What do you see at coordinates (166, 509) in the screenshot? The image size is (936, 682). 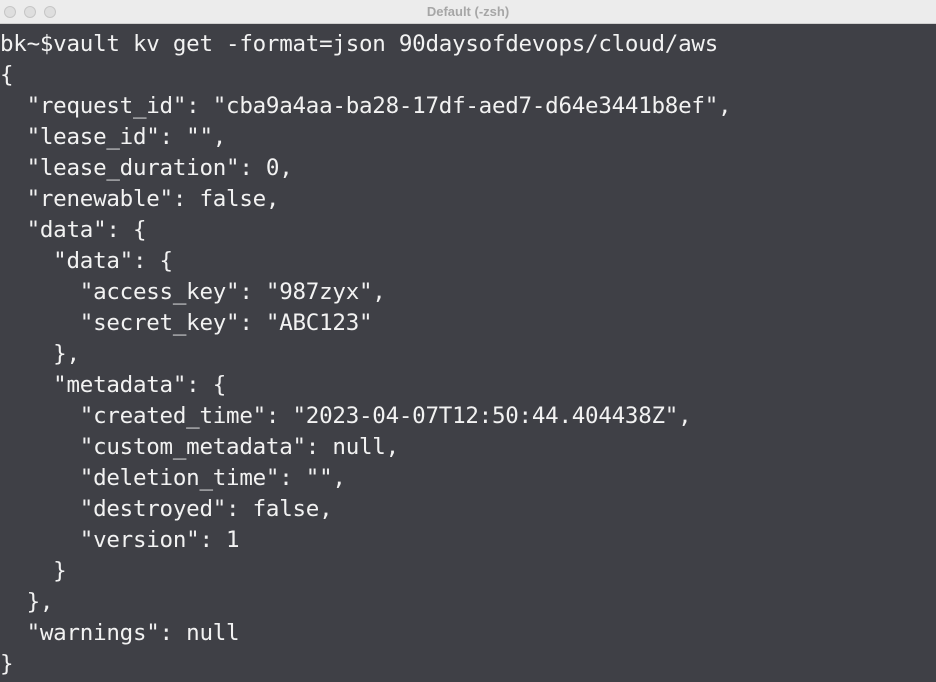 I see `output-line: "destroyed": false,` at bounding box center [166, 509].